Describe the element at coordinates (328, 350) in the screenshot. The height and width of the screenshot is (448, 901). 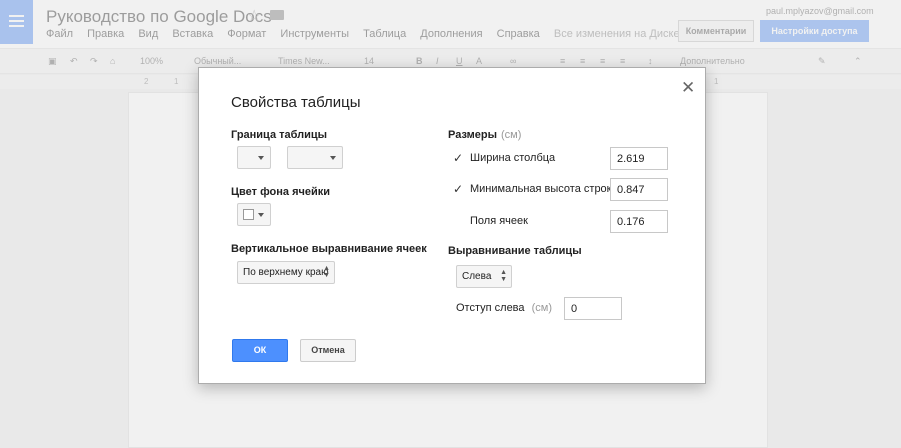
I see `cancel-button: Отмена` at that location.